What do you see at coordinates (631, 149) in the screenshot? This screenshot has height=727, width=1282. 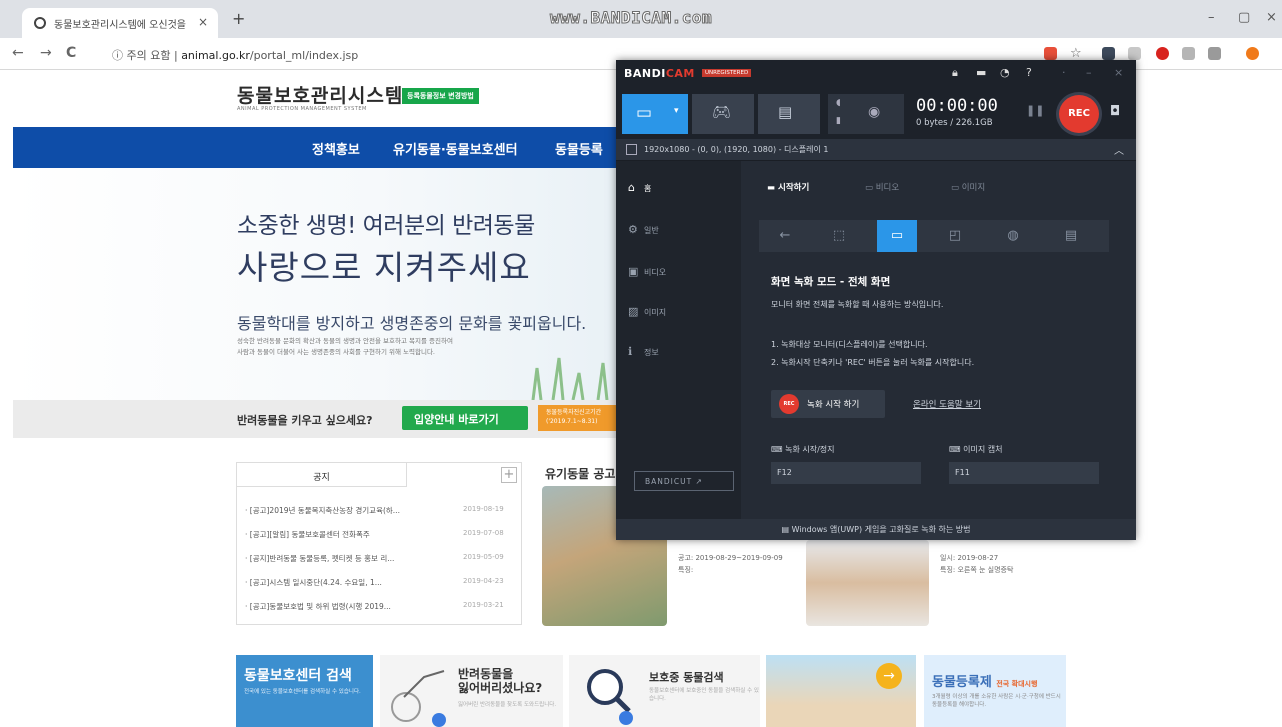 I see `area-checkbox` at bounding box center [631, 149].